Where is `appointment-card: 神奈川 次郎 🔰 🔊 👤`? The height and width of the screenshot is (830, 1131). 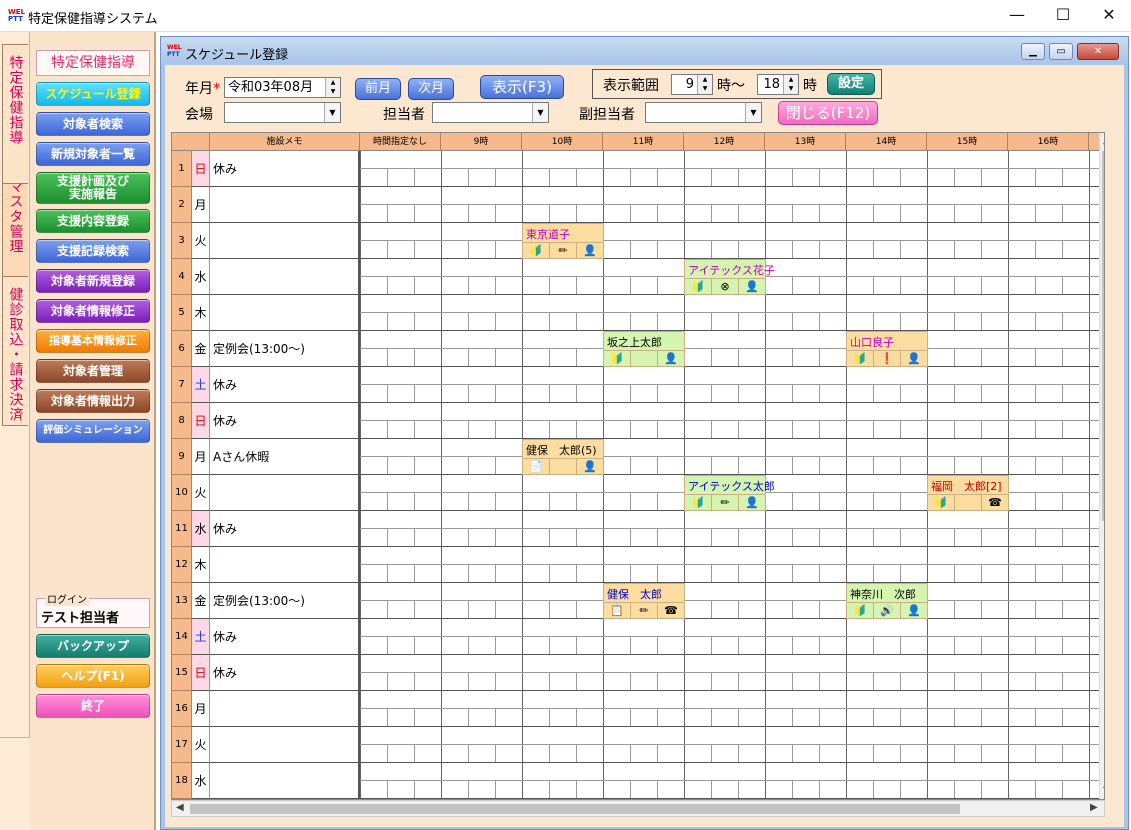 appointment-card: 神奈川 次郎 🔰 🔊 👤 is located at coordinates (887, 601).